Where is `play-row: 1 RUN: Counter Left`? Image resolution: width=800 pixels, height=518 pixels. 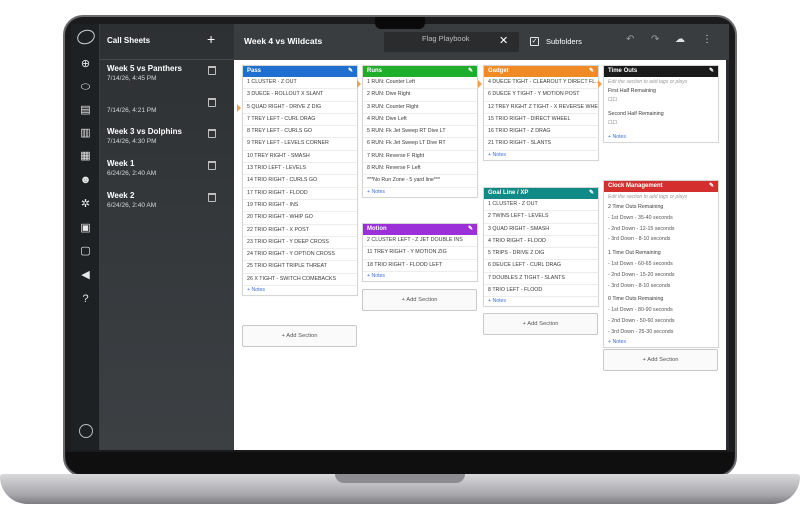
play-row: 1 RUN: Counter Left is located at coordinates (420, 83).